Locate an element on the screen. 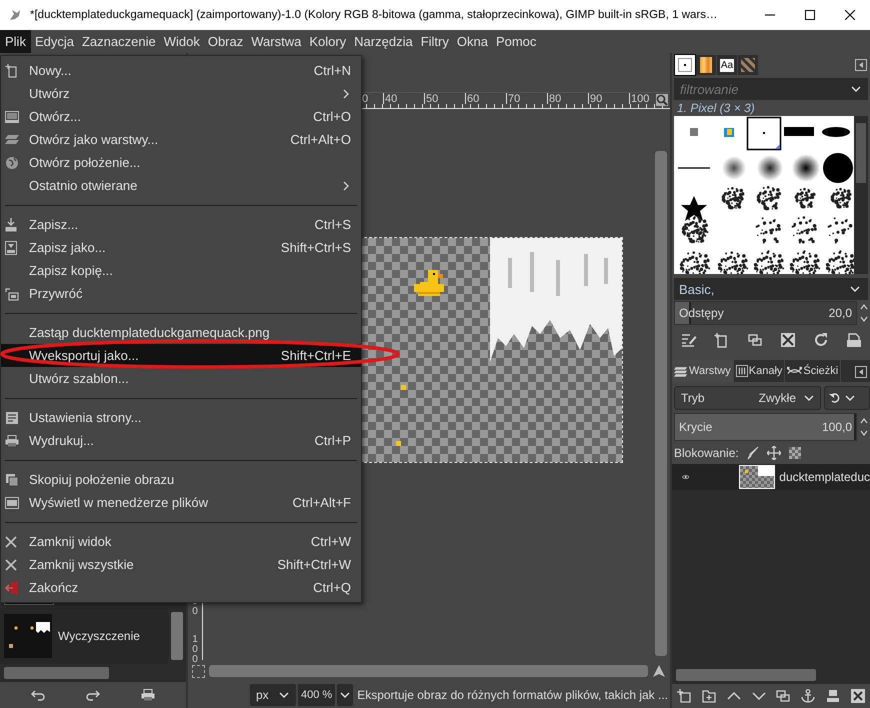 The width and height of the screenshot is (870, 708). menu-item: Zapisz... Ctrl+S is located at coordinates (181, 224).